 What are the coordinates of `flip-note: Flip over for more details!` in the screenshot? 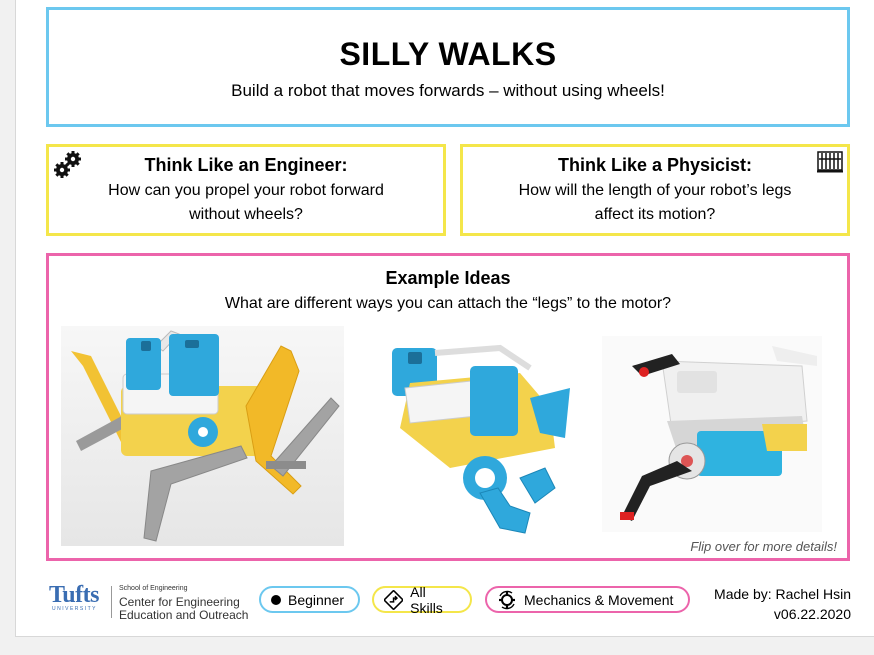 It's located at (763, 546).